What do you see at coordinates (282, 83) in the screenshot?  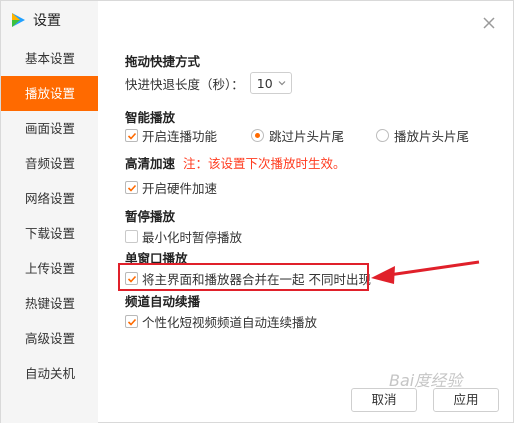 I see `chevron-down-icon` at bounding box center [282, 83].